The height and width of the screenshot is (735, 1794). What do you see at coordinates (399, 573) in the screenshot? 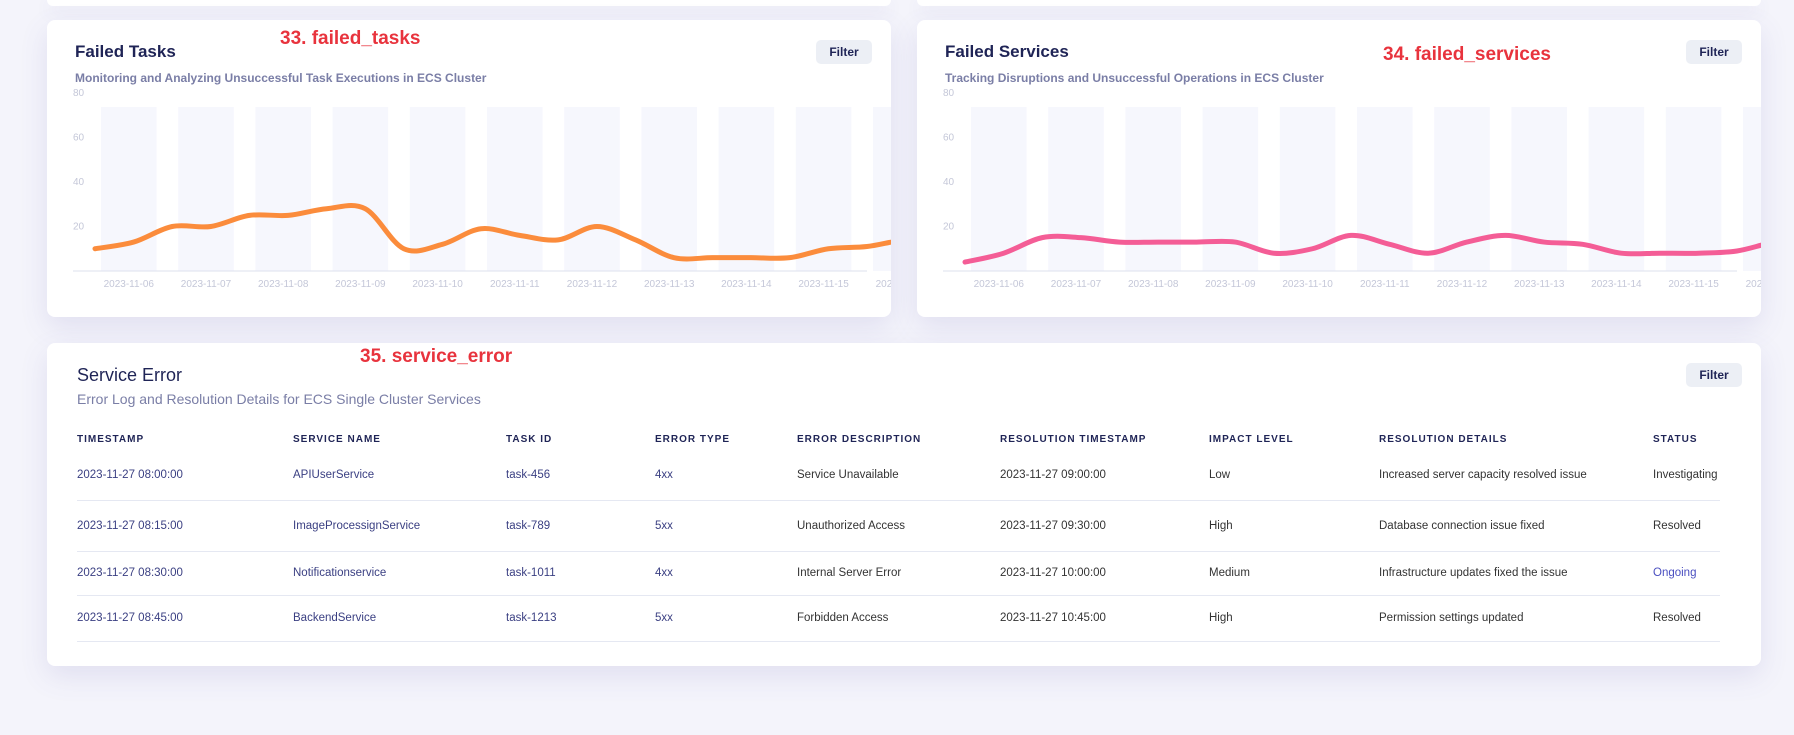
I see `cell-service-name: Notificationservice` at bounding box center [399, 573].